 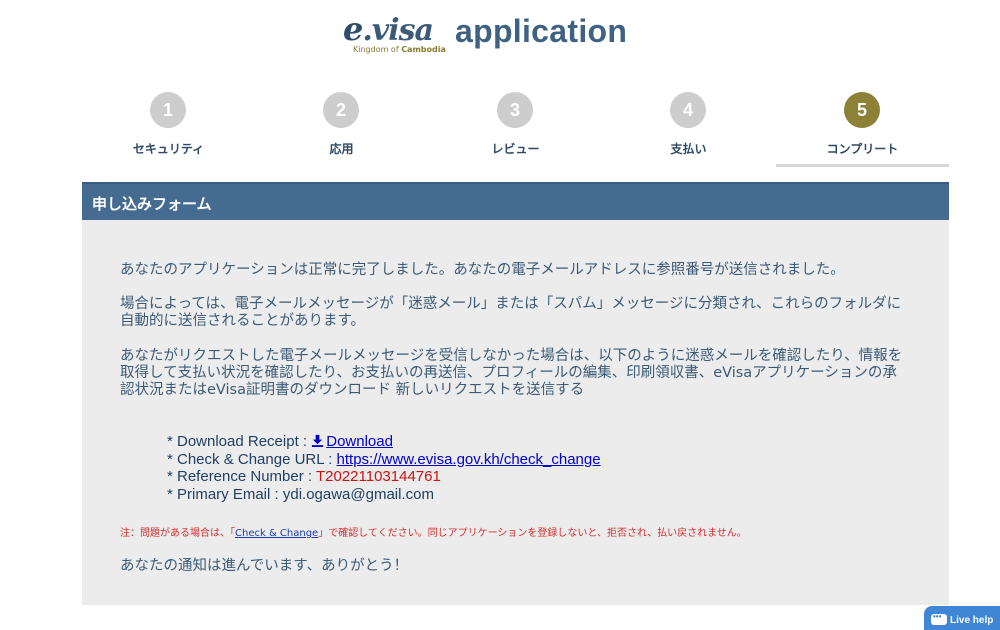 What do you see at coordinates (241, 476) in the screenshot?
I see `reference-label: * Reference Number :` at bounding box center [241, 476].